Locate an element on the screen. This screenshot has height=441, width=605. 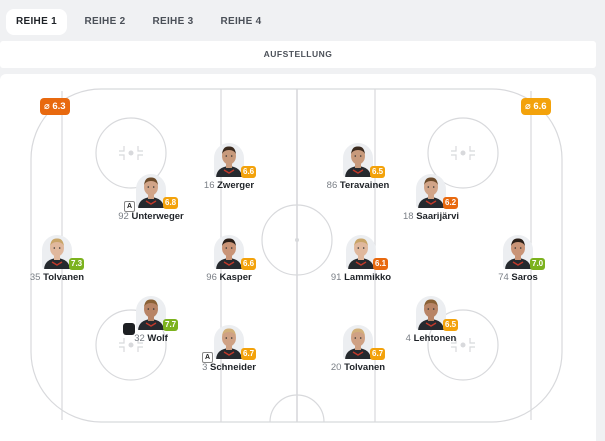
player-name-line: 96 Kasper is located at coordinates (229, 277).